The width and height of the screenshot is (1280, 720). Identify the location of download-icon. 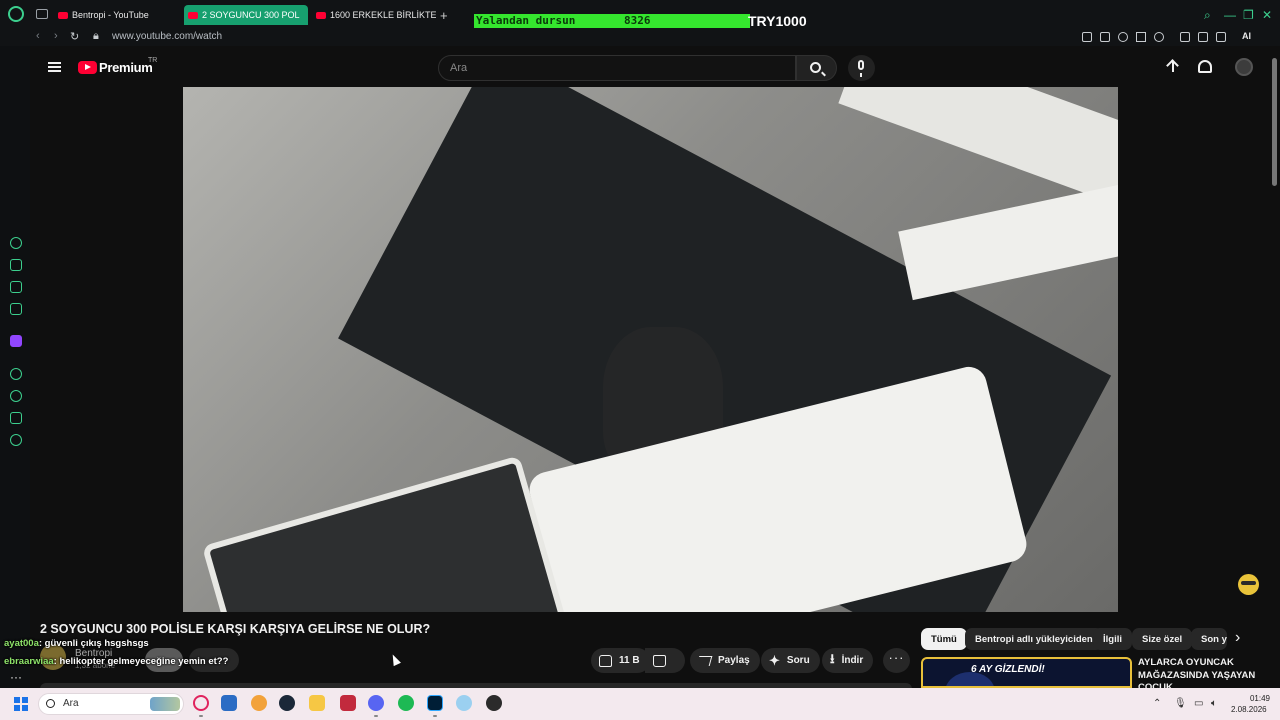
(1221, 37).